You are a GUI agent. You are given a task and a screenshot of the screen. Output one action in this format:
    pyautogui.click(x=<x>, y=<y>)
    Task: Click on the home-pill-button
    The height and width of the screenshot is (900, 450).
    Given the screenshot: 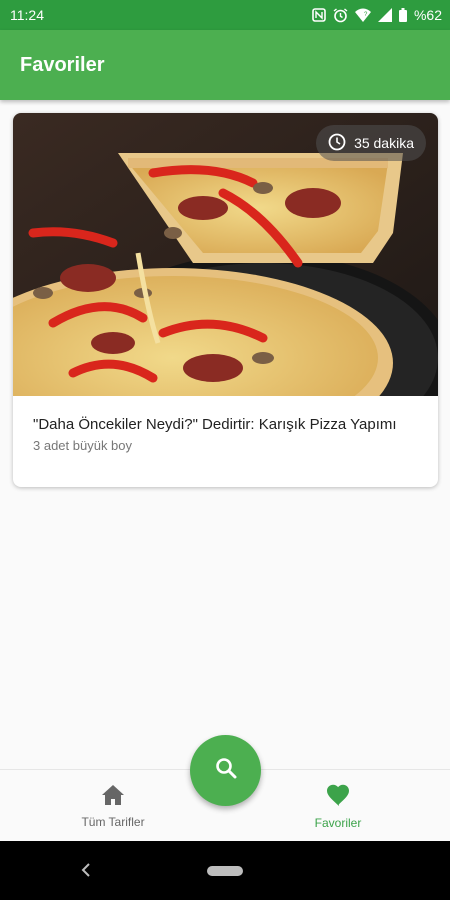 What is the action you would take?
    pyautogui.click(x=225, y=871)
    